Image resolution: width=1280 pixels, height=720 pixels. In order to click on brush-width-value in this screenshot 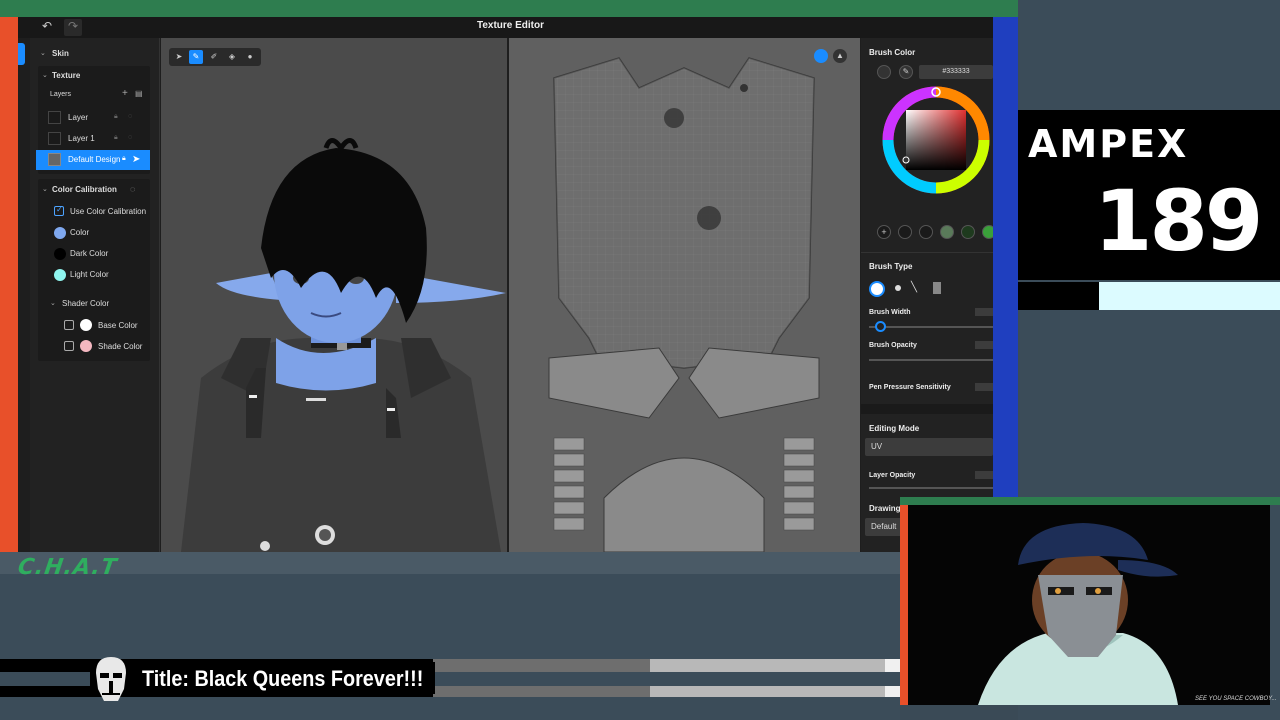, I will do `click(984, 312)`.